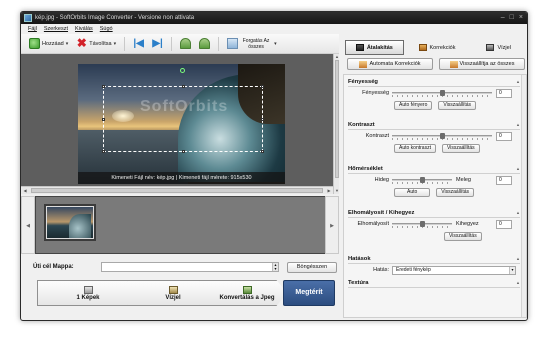  What do you see at coordinates (503, 18) in the screenshot?
I see `minimize-button: –` at bounding box center [503, 18].